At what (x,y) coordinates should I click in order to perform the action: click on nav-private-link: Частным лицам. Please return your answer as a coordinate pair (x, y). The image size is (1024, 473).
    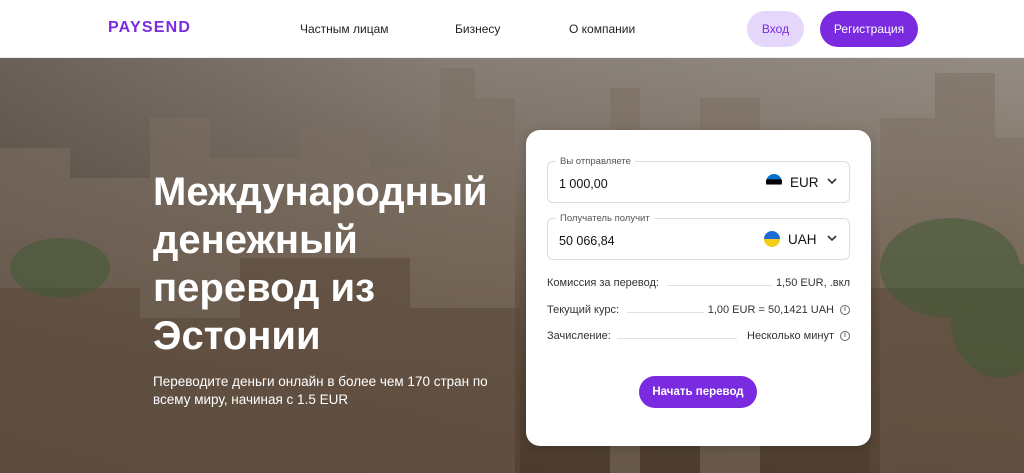
    Looking at the image, I should click on (344, 29).